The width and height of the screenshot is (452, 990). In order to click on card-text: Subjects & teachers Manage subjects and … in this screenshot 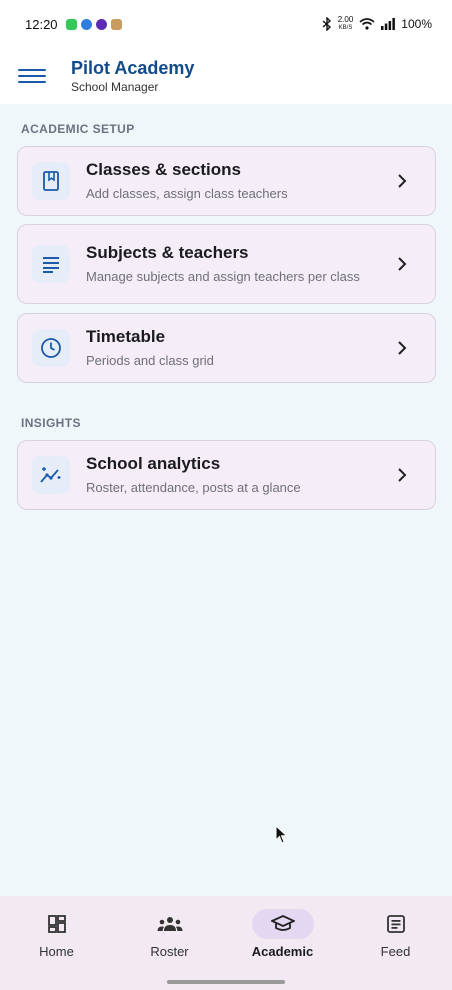, I will do `click(260, 264)`.